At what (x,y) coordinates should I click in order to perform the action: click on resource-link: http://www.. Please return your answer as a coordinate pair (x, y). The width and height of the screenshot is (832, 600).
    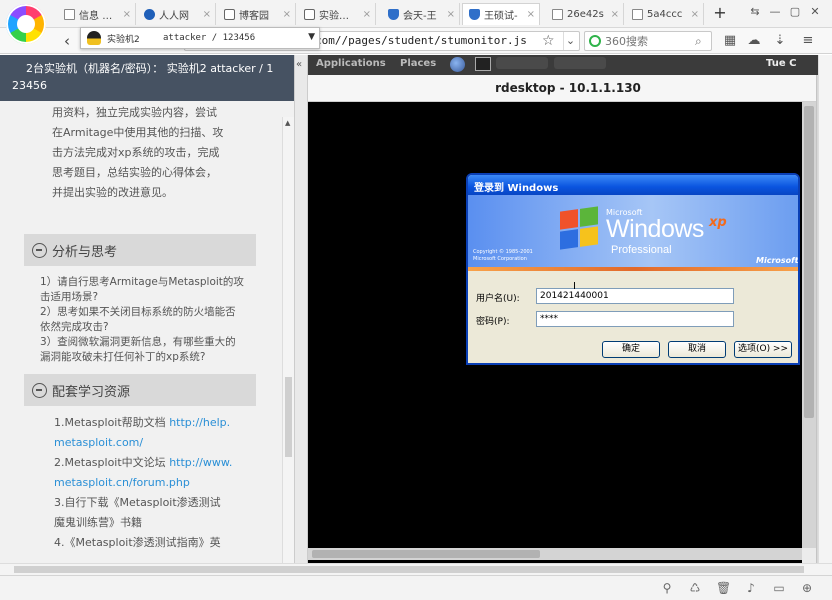
    Looking at the image, I should click on (200, 462).